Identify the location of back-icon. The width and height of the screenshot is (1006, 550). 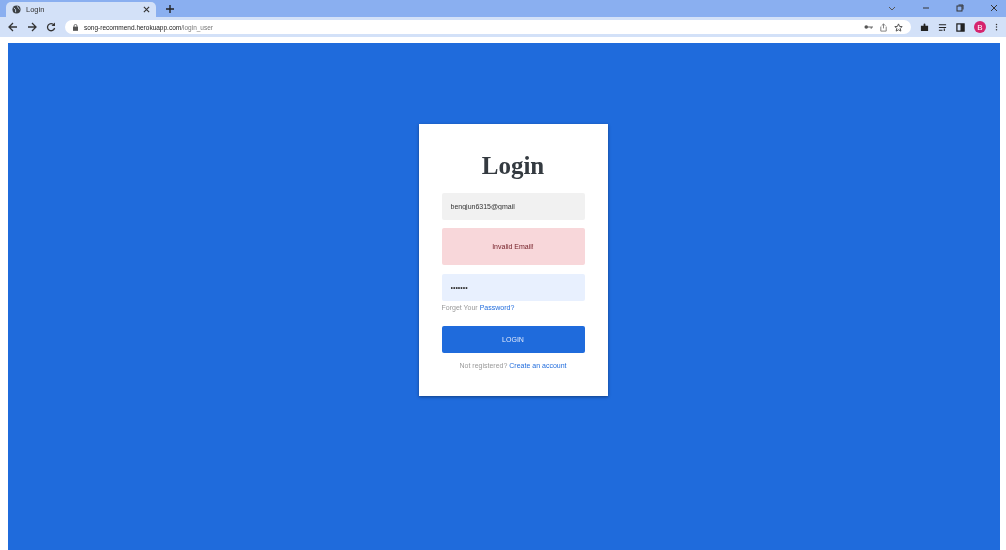
(13, 27).